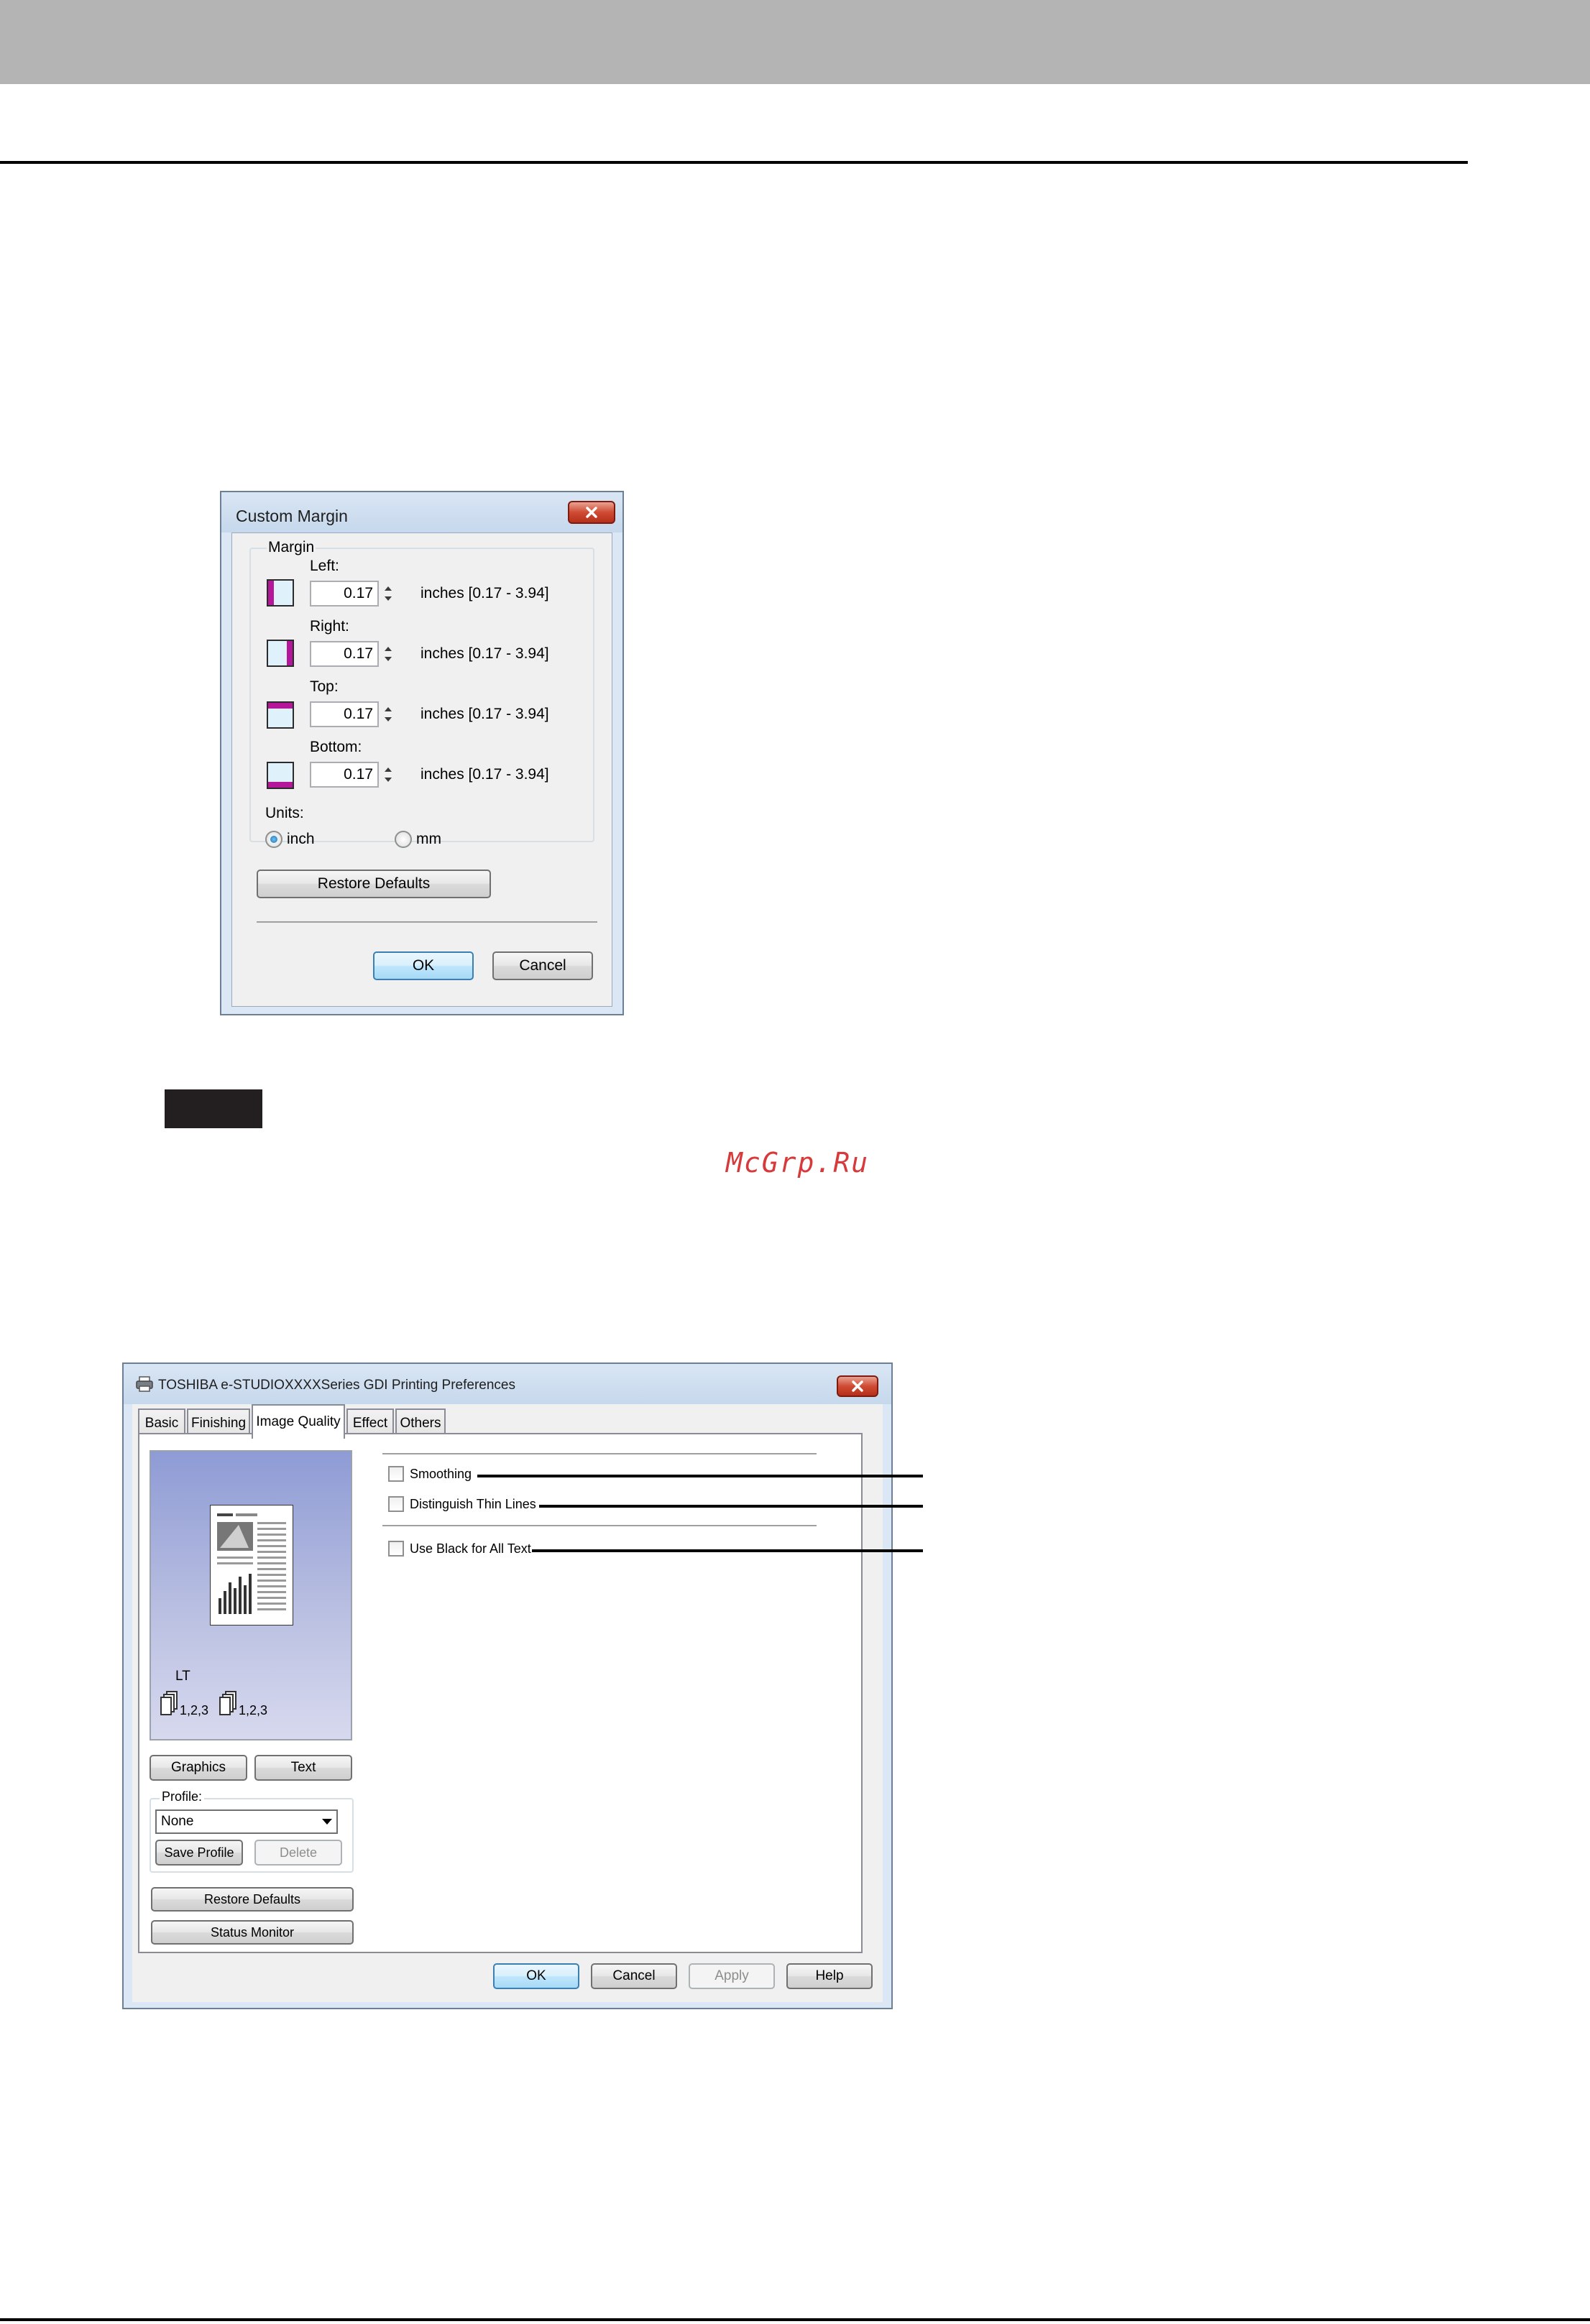 Image resolution: width=1590 pixels, height=2324 pixels. Describe the element at coordinates (194, 1710) in the screenshot. I see `page-order-1: 1,2,3` at that location.